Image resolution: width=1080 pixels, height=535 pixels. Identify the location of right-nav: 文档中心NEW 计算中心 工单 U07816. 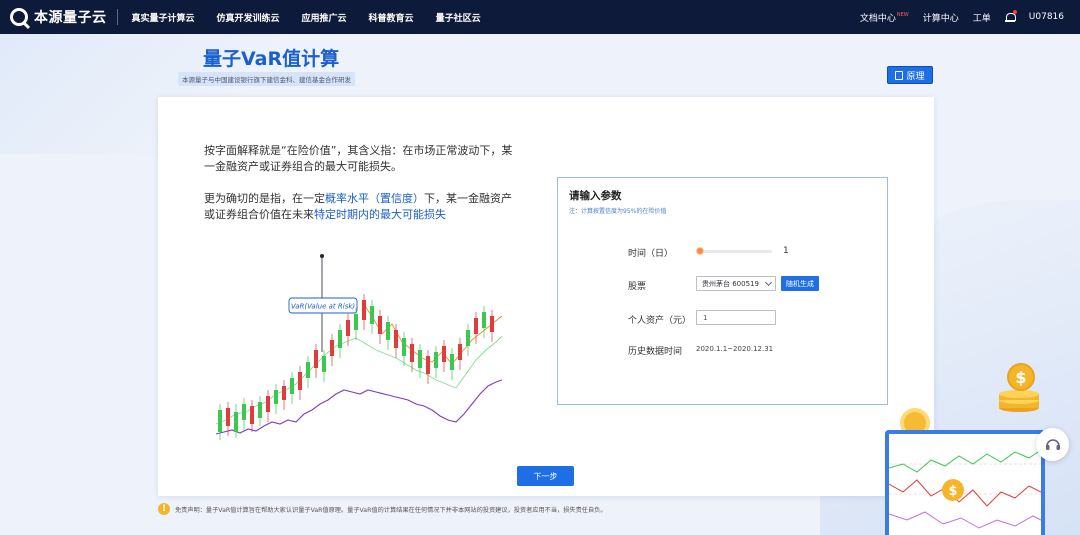
(962, 17).